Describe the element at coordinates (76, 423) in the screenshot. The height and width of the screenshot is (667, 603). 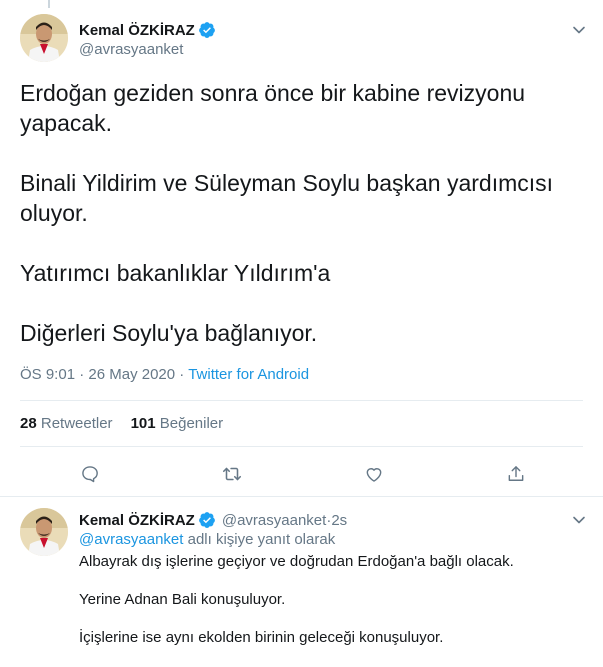
I see `retweets-label: Retweetler` at that location.